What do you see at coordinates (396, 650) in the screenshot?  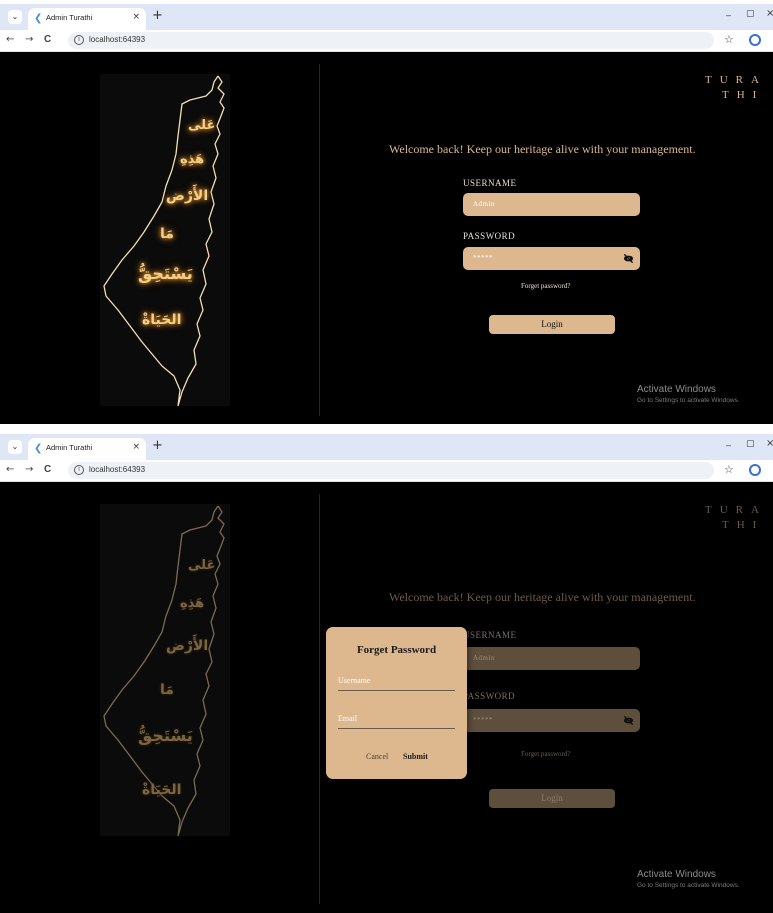 I see `dialog-title: Forget Password` at bounding box center [396, 650].